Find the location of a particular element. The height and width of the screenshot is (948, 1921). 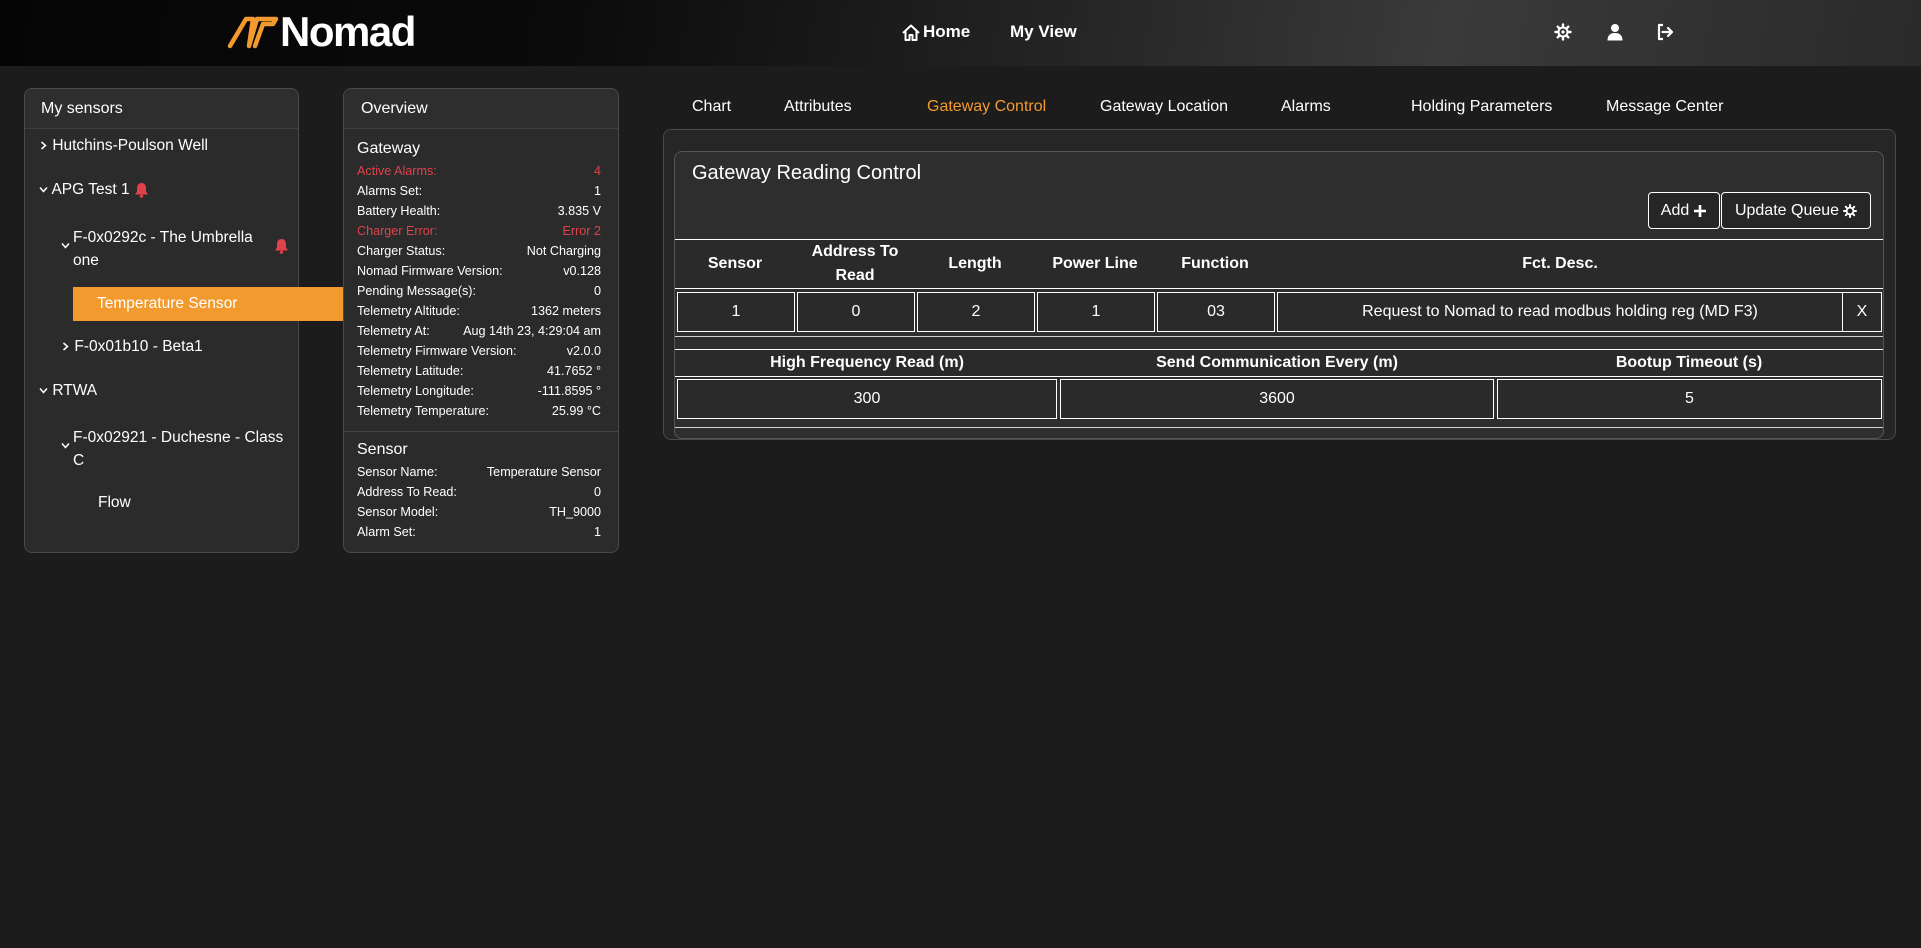

nomad-logo: Nomad is located at coordinates (321, 31).